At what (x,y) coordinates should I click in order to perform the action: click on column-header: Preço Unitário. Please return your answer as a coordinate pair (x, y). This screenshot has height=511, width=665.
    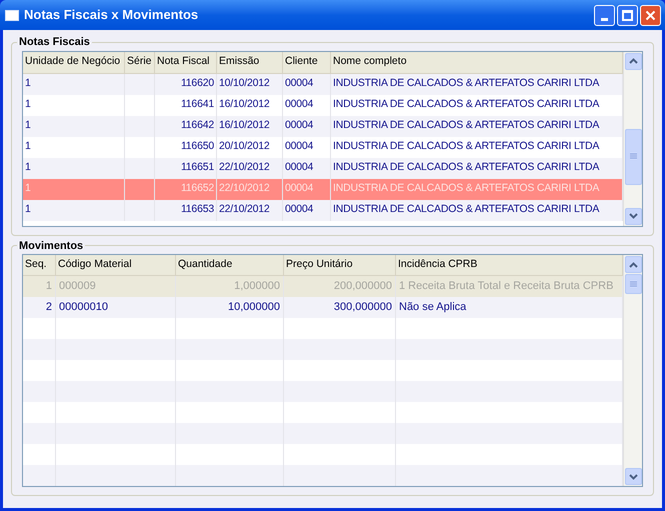
    Looking at the image, I should click on (340, 265).